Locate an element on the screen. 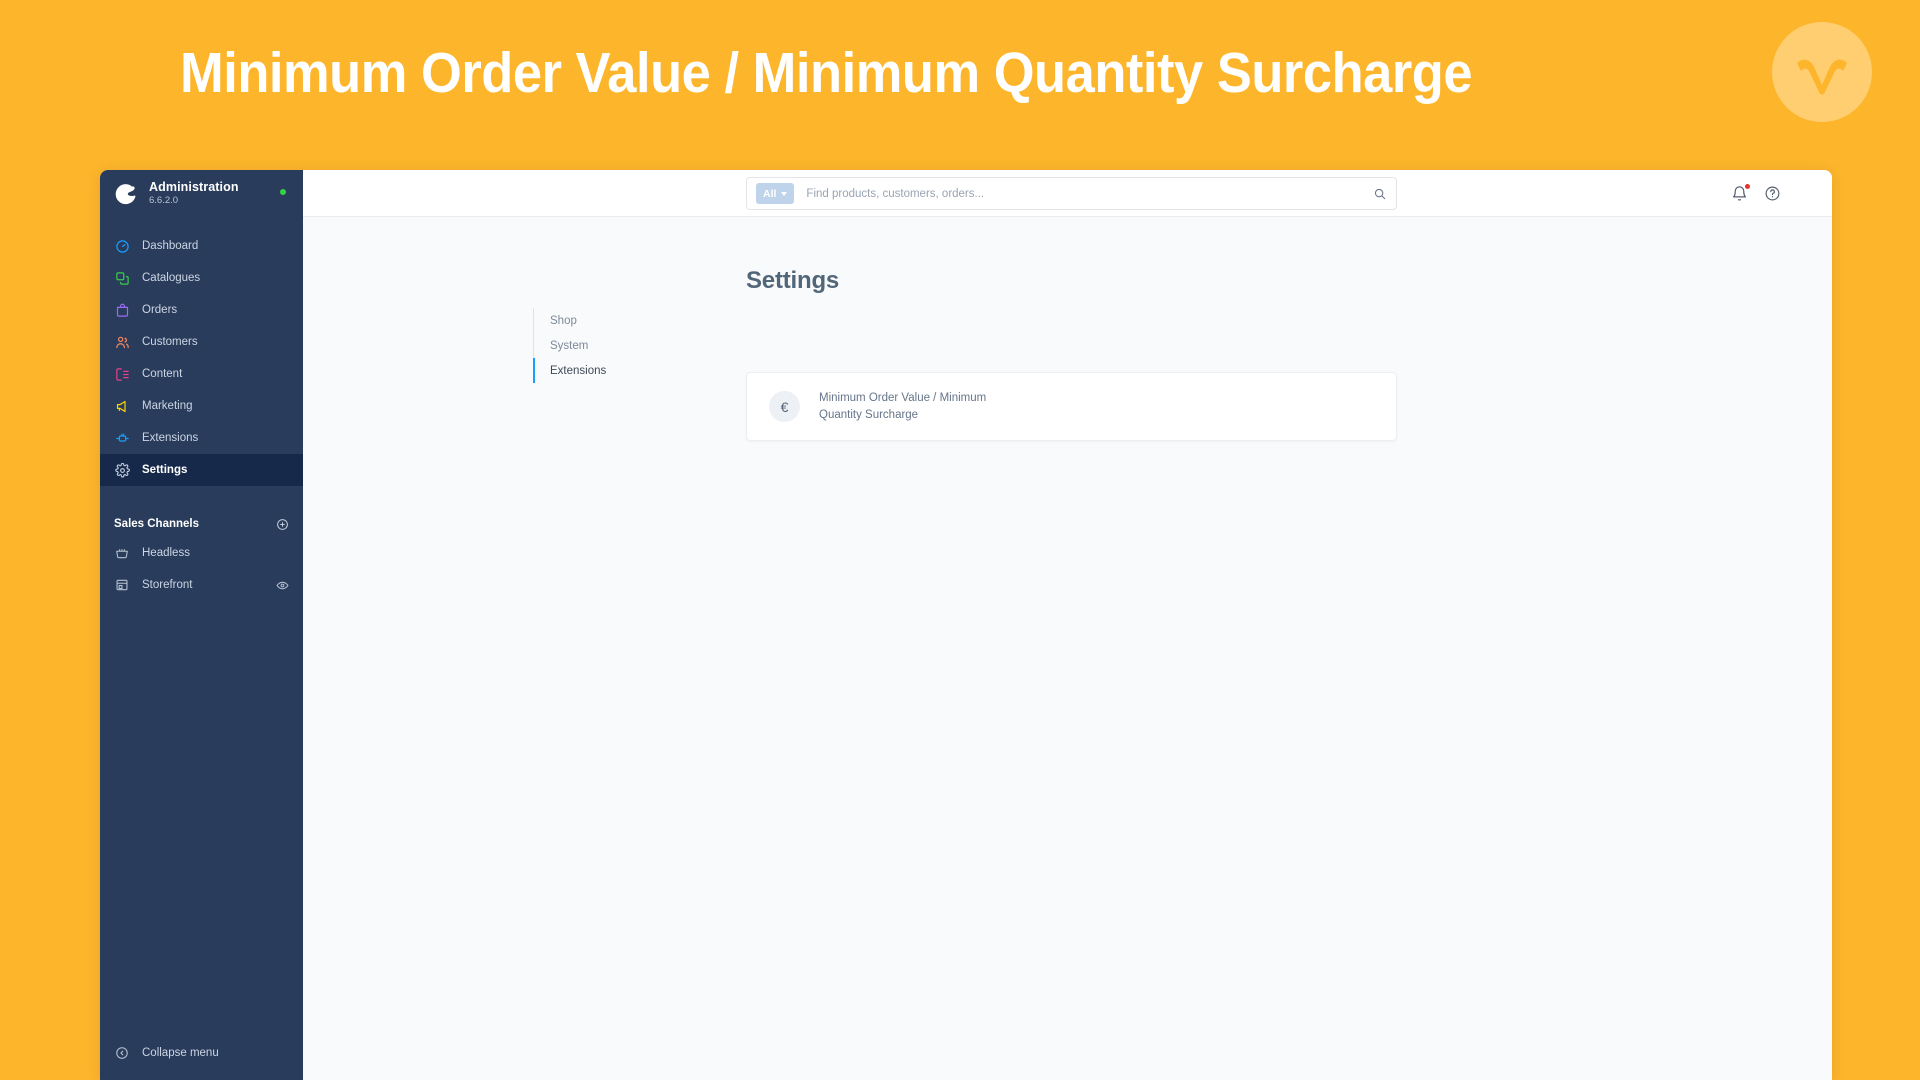 The width and height of the screenshot is (1920, 1080). shopware-logo-icon is located at coordinates (125, 193).